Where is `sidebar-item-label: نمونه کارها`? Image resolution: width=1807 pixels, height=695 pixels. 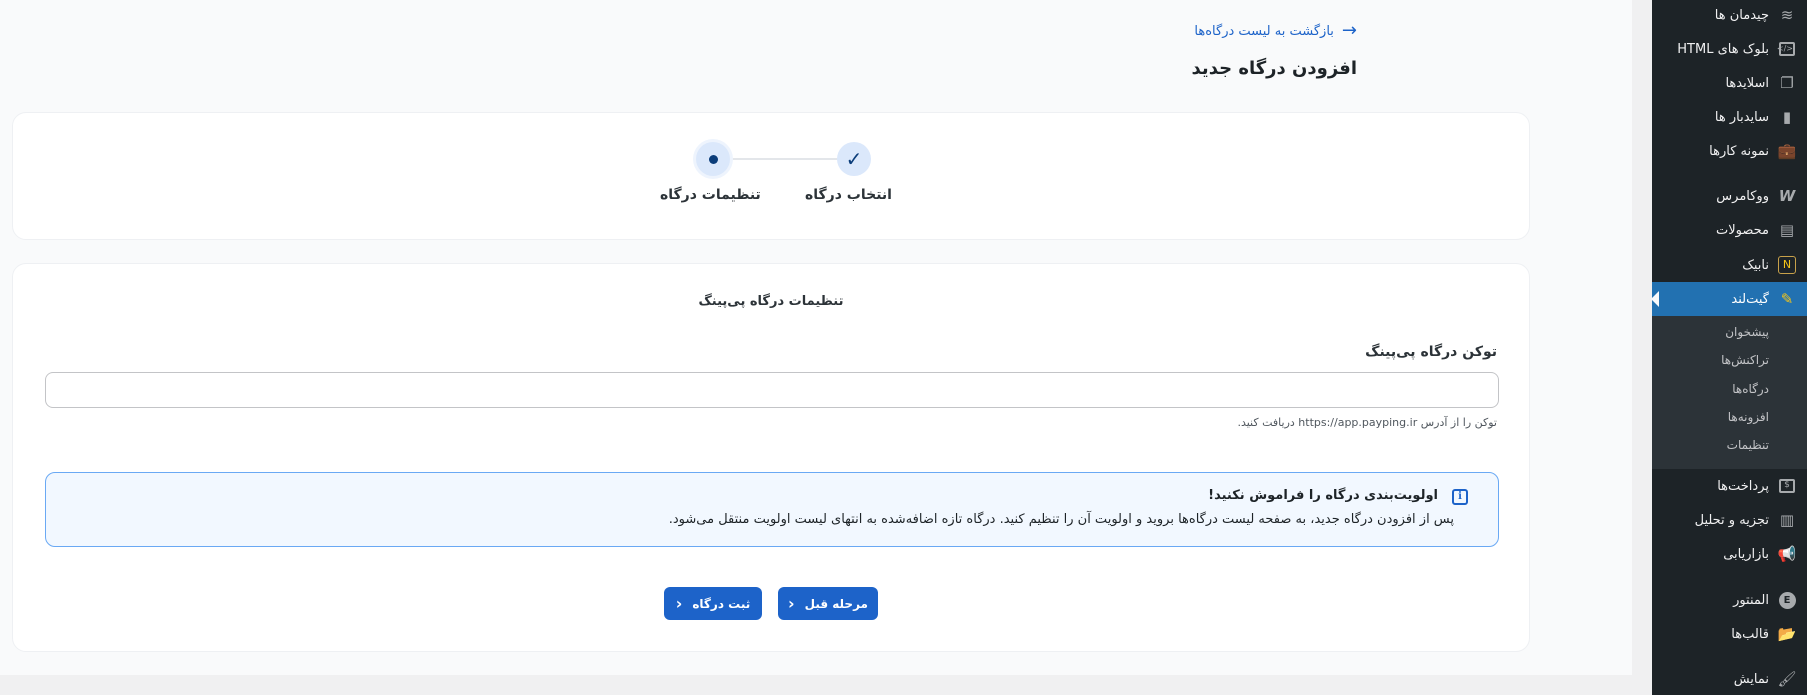
sidebar-item-label: نمونه کارها is located at coordinates (1739, 151).